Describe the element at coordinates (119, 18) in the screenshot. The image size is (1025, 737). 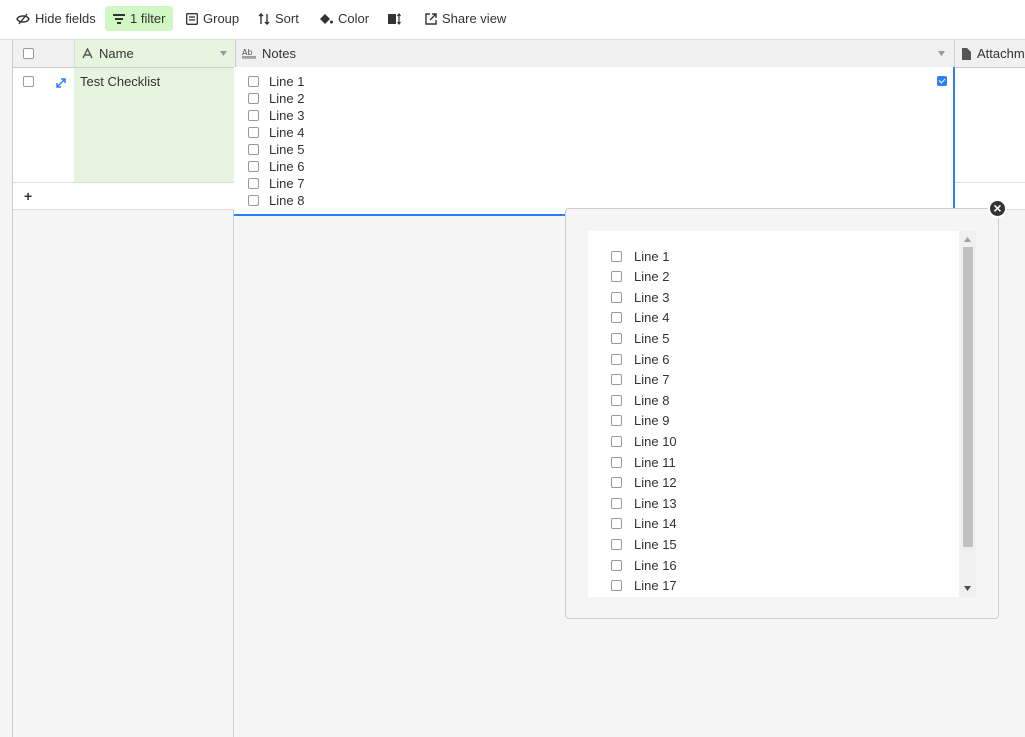
I see `filter-icon` at that location.